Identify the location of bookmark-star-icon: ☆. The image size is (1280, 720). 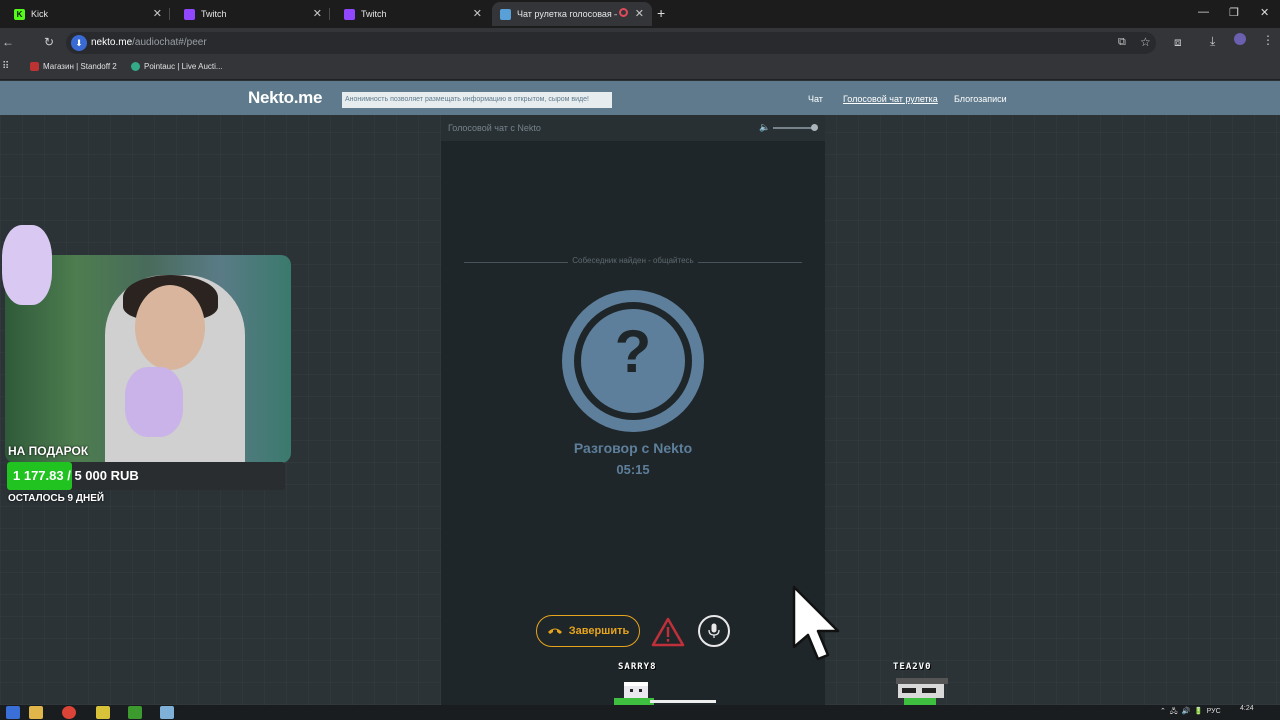
(1145, 42).